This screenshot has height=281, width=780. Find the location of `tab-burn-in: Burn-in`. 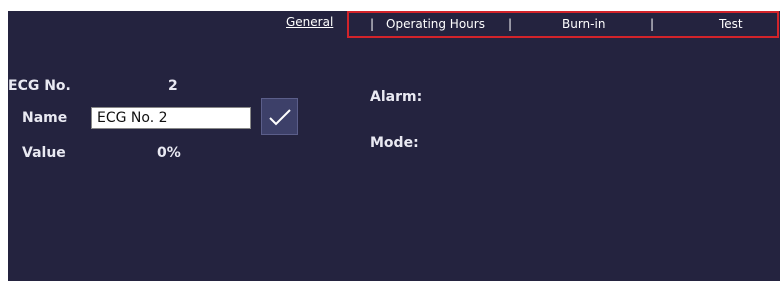

tab-burn-in: Burn-in is located at coordinates (583, 24).